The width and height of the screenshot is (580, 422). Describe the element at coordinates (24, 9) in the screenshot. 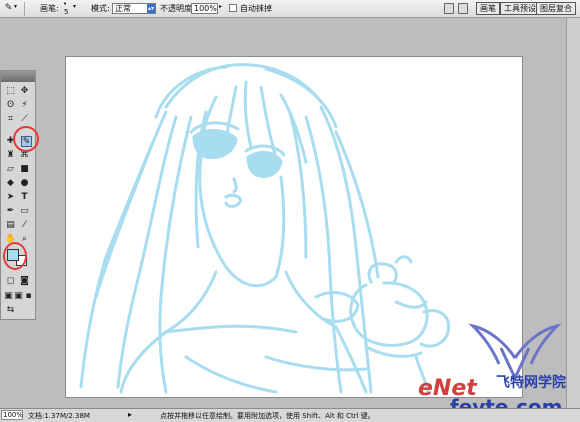

I see `separator` at that location.